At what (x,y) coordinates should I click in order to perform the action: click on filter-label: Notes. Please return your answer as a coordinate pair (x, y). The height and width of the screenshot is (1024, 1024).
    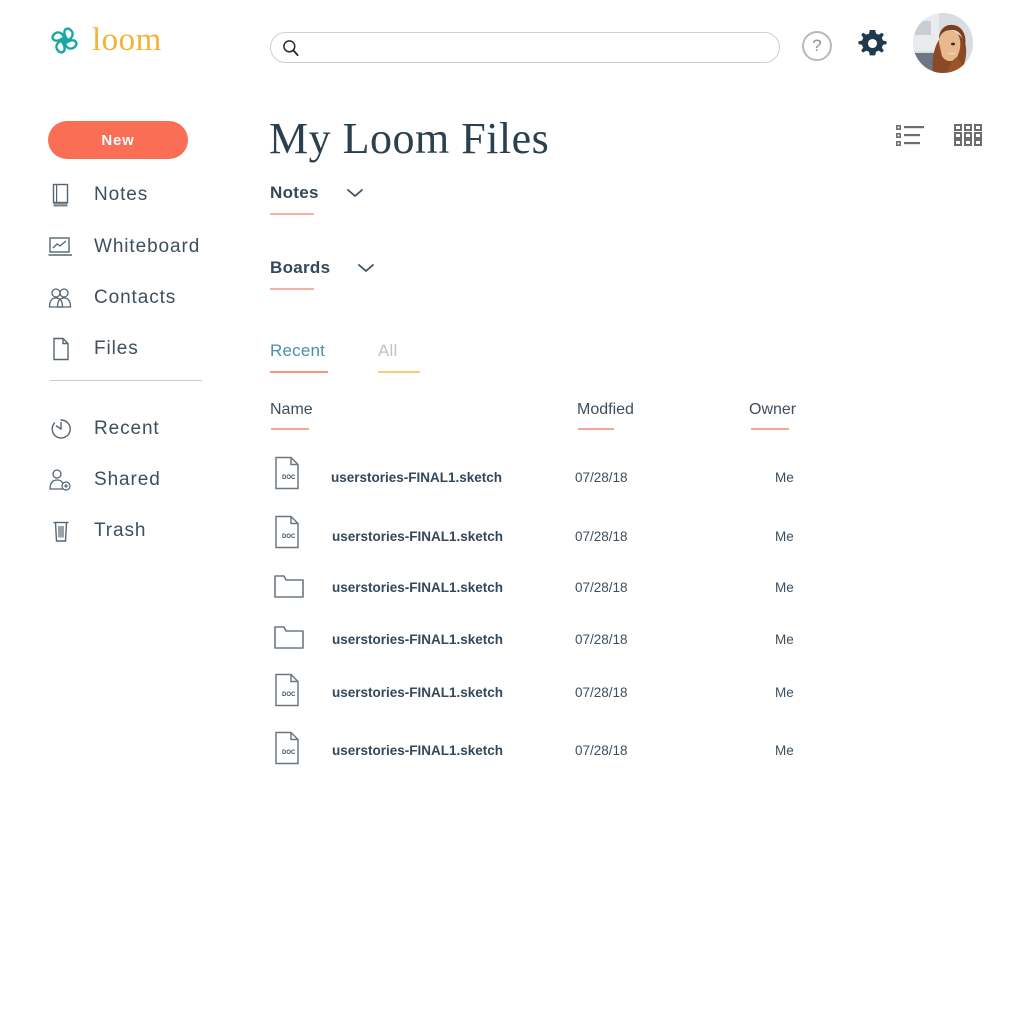
    Looking at the image, I should click on (294, 192).